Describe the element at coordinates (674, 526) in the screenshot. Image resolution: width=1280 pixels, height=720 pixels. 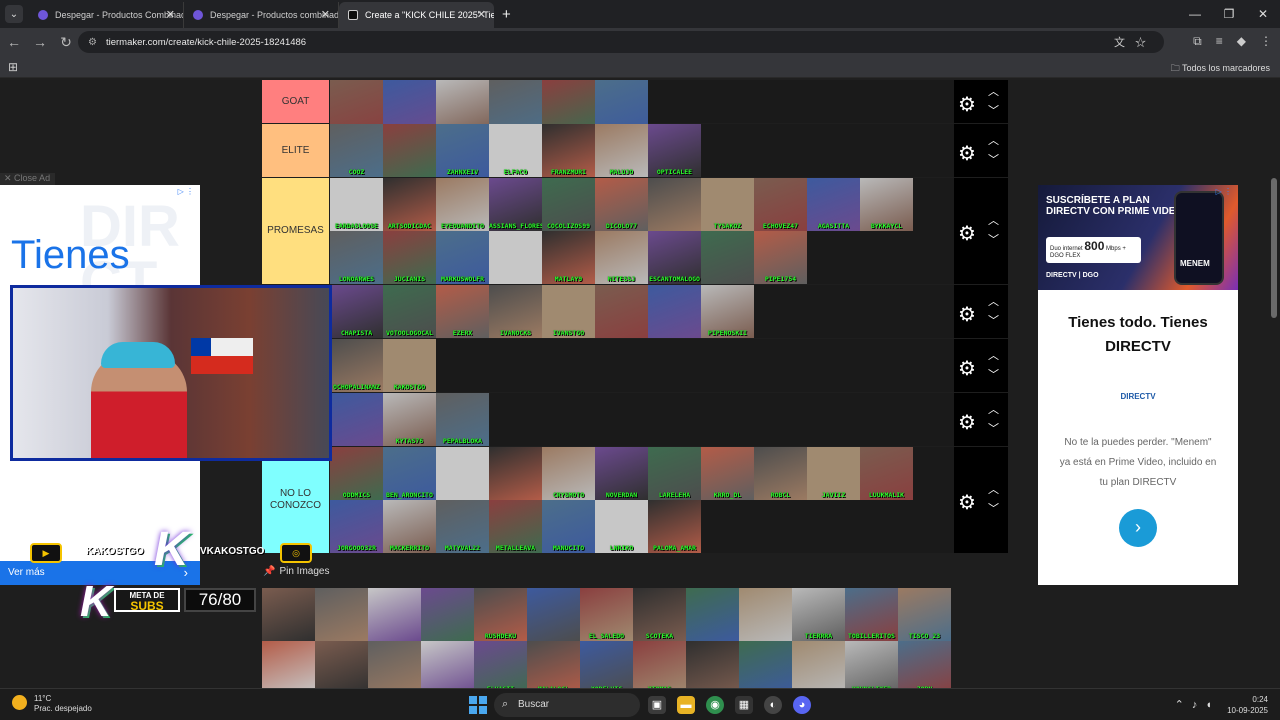
I see `tier-image: PALOMA_AMAR` at that location.